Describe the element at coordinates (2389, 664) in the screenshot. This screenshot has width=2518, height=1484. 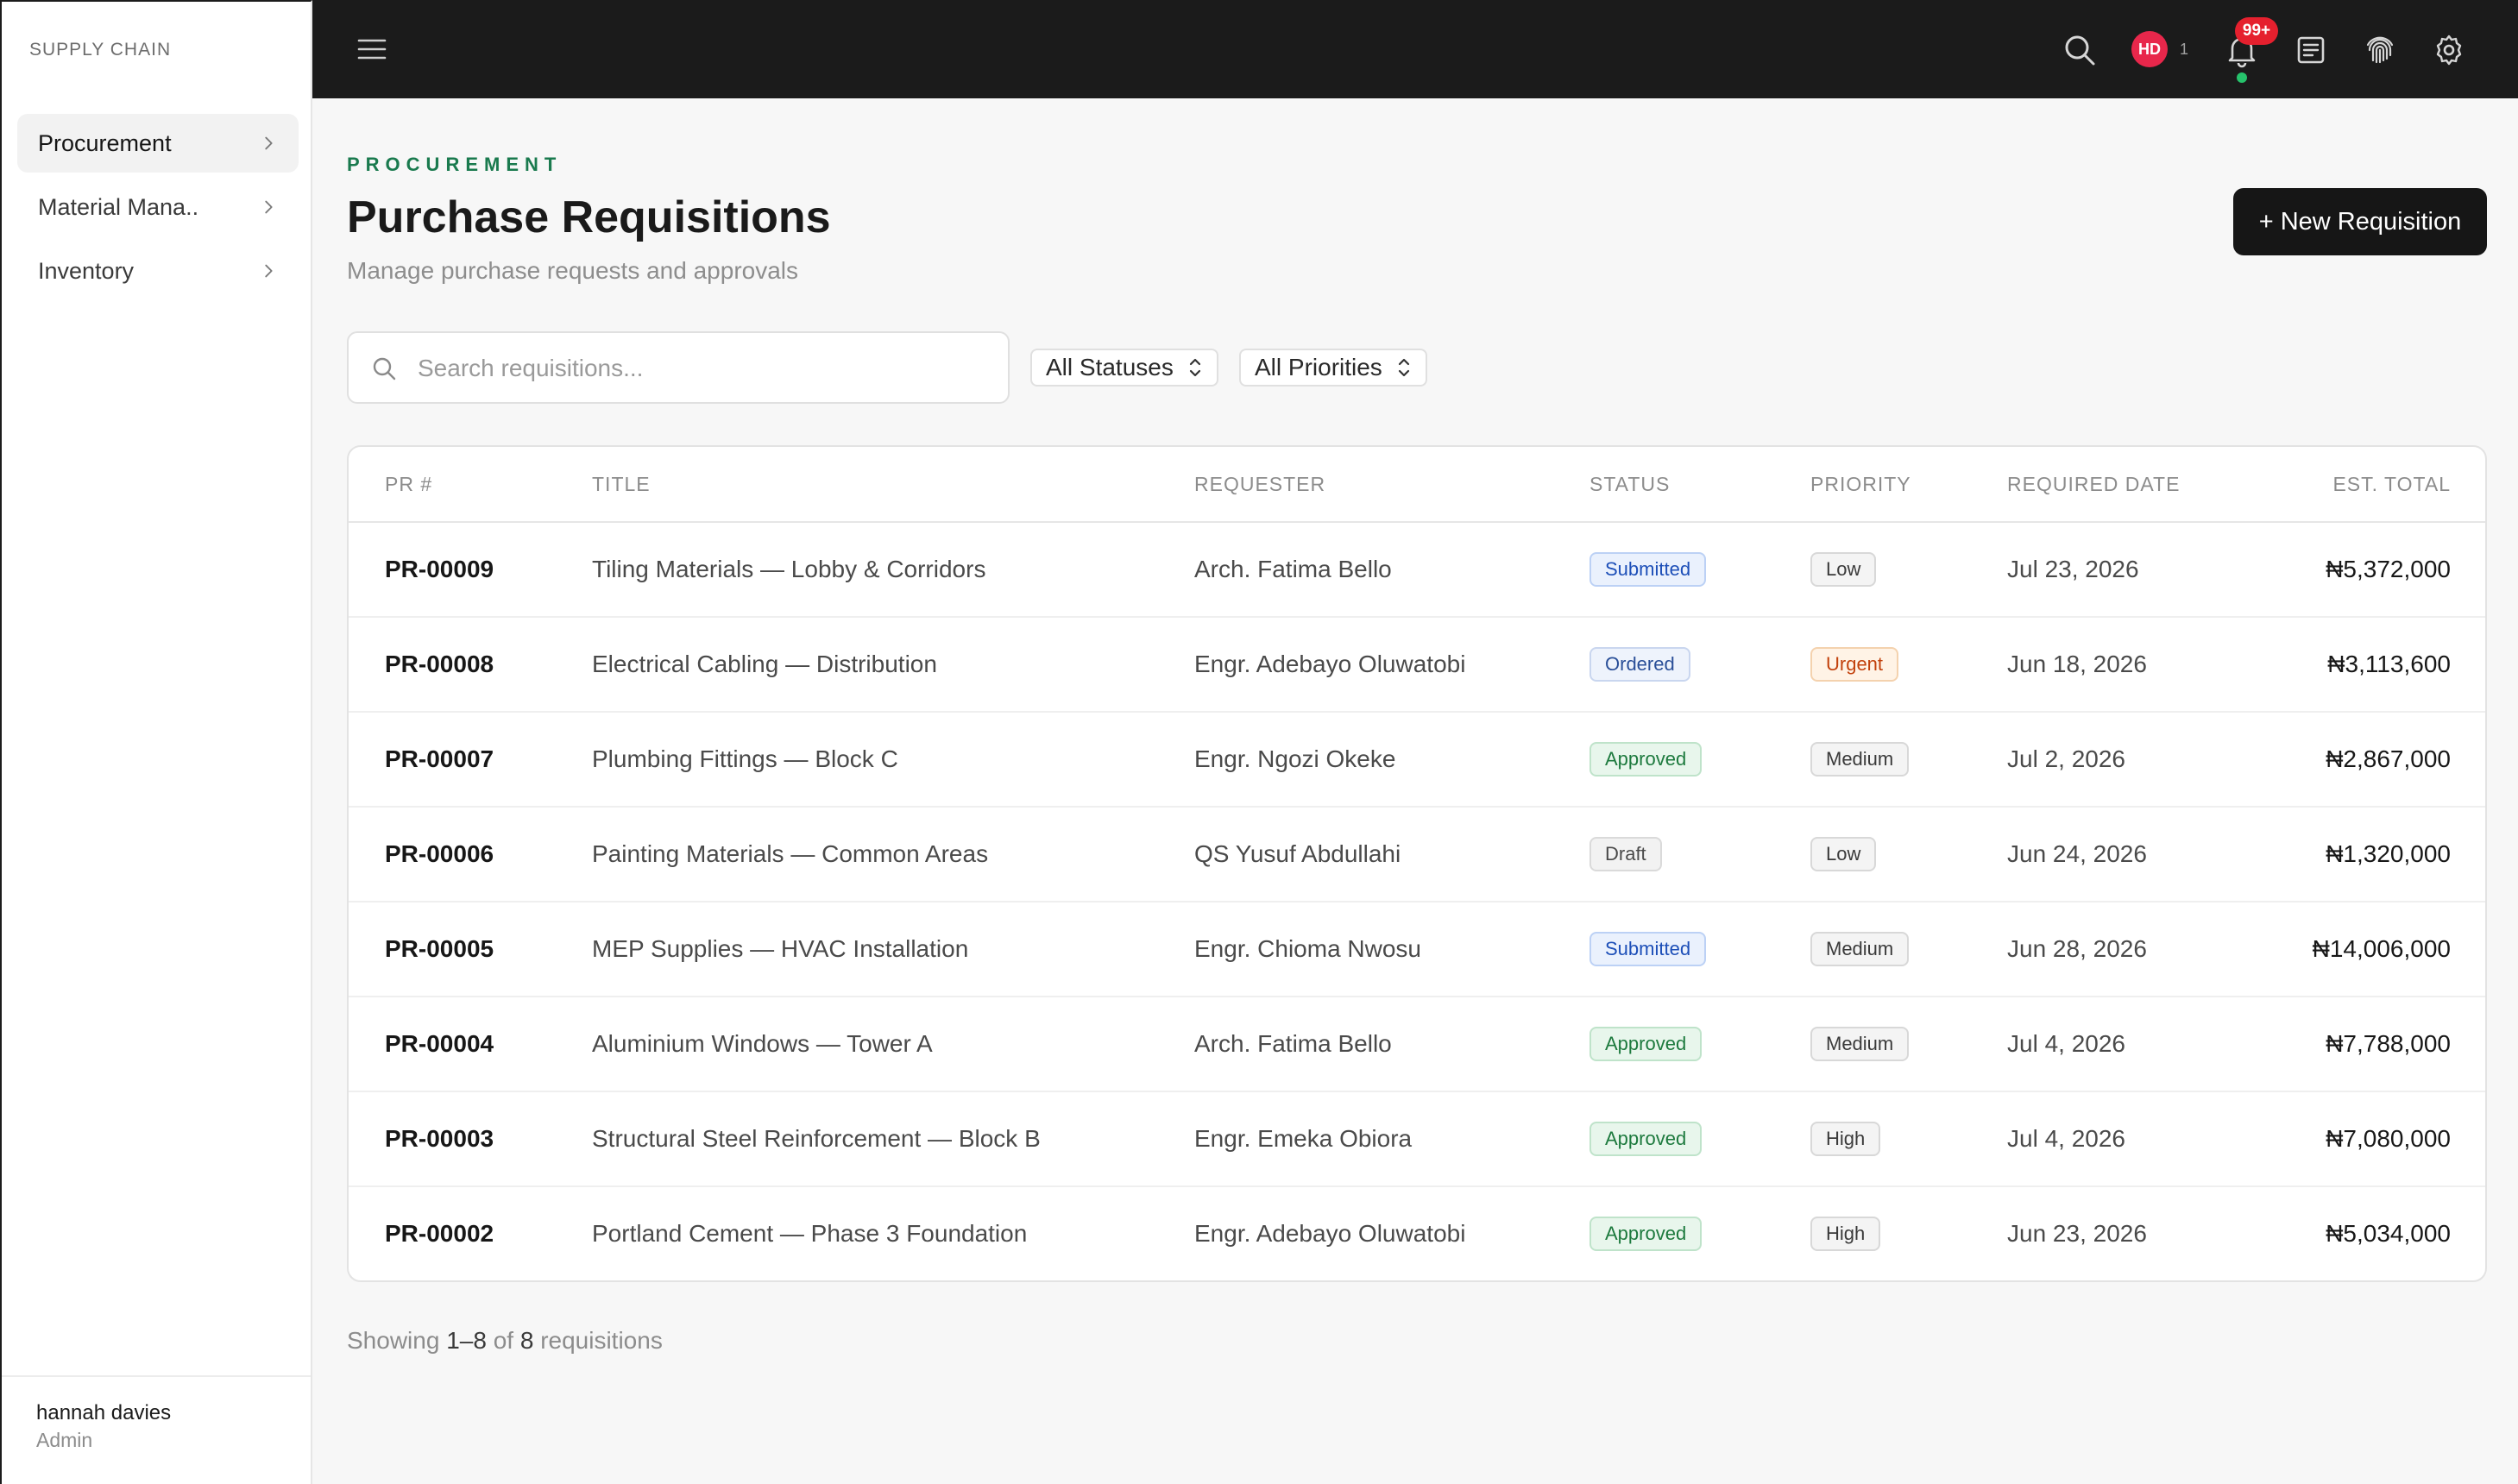
I see `cell-est-total: ₦3,113,600` at that location.